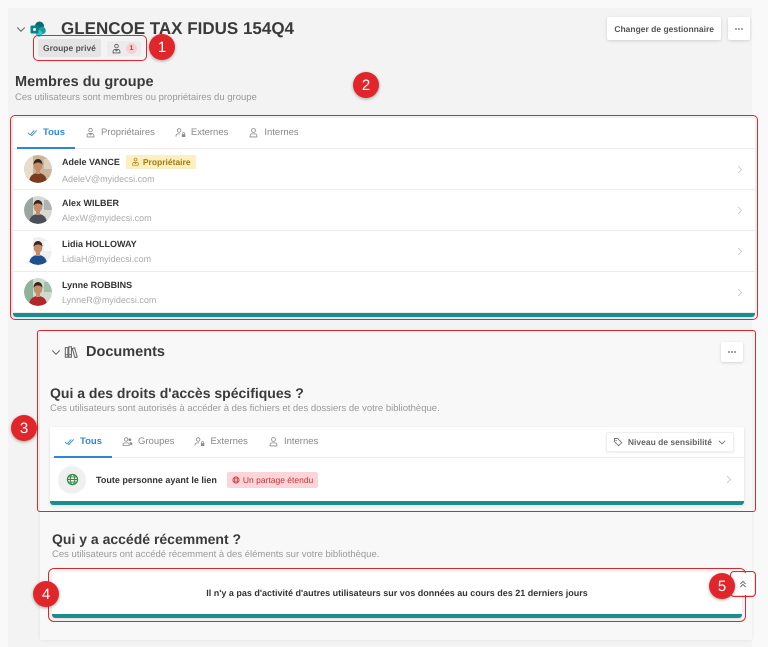  Describe the element at coordinates (216, 554) in the screenshot. I see `section-subtitle: Ces utilisateurs ont accédé récemment à des éléments sur votre bibliothèque.` at that location.